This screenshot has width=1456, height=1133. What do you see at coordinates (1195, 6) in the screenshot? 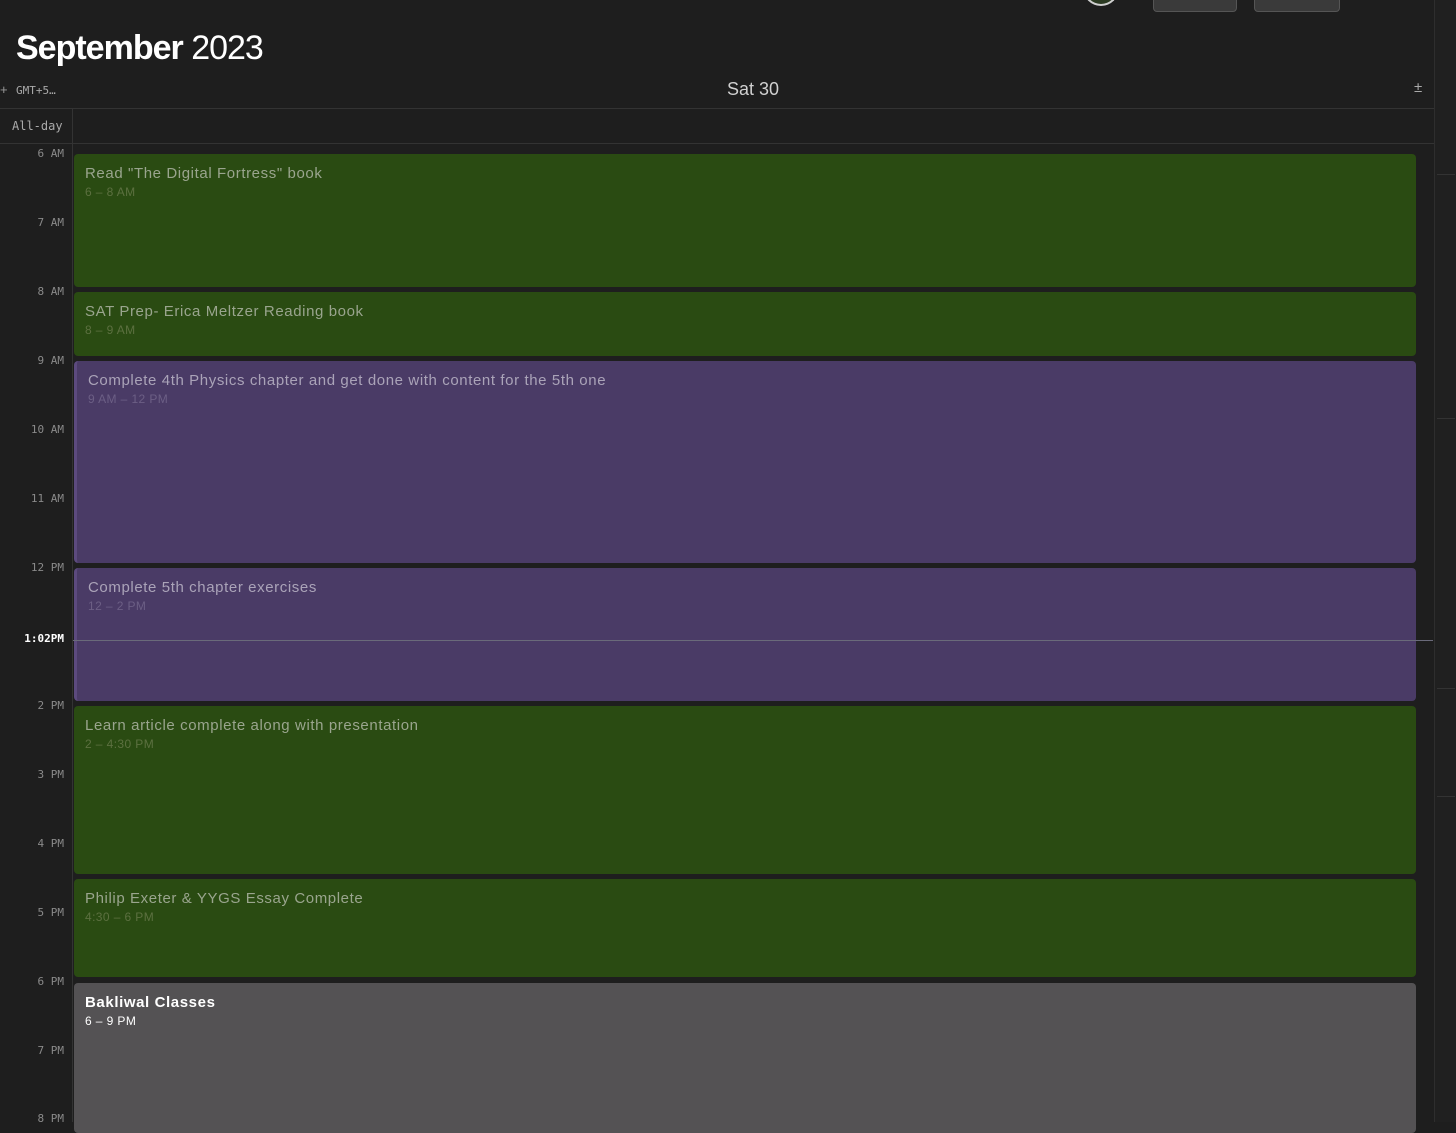
I see `toolbar-button-left` at bounding box center [1195, 6].